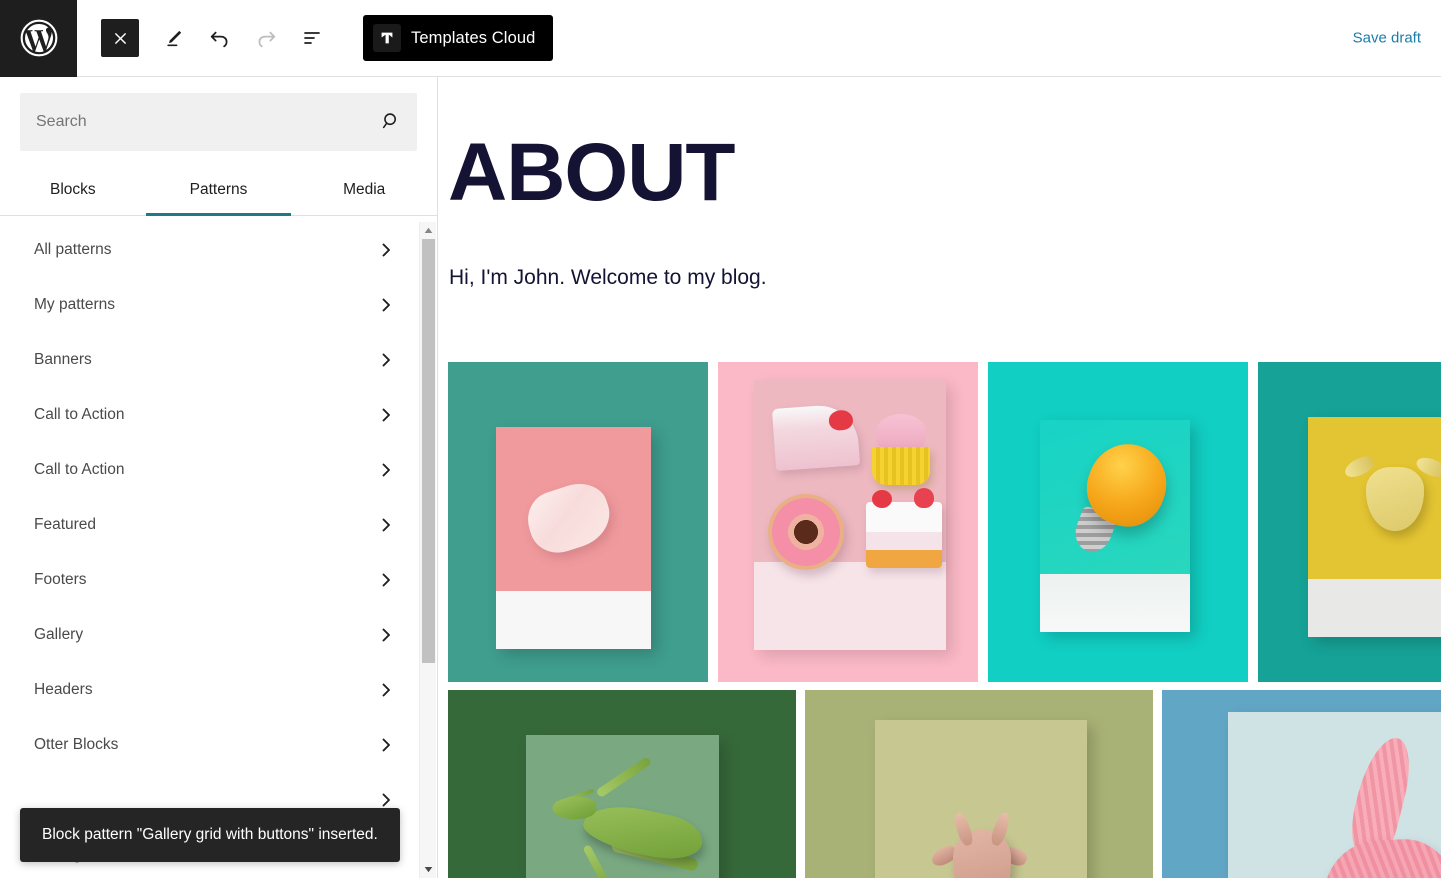 This screenshot has width=1441, height=878. I want to click on gallery-image-rose-quartz, so click(578, 522).